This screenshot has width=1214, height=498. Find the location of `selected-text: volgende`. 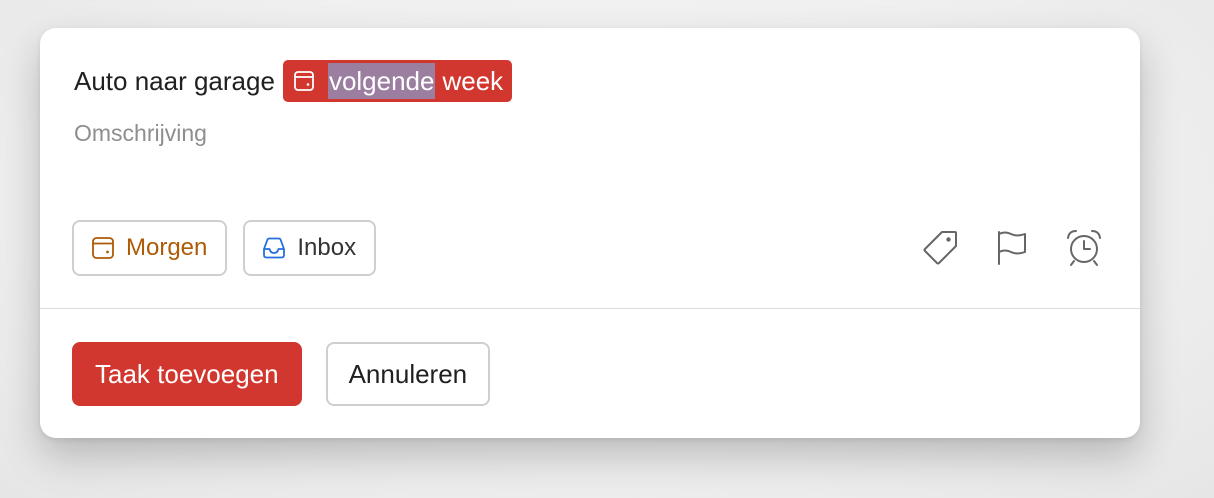

selected-text: volgende is located at coordinates (381, 81).